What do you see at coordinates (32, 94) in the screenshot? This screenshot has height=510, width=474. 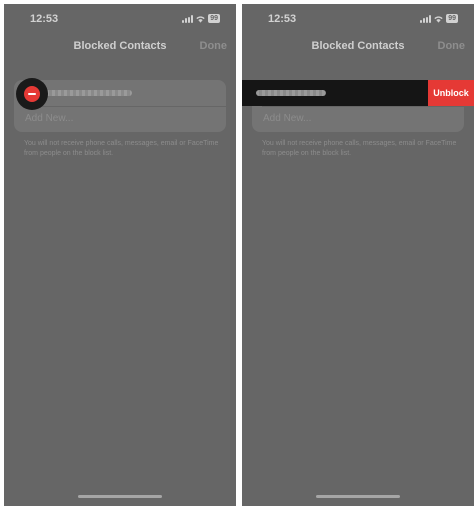 I see `minus-circle-icon` at bounding box center [32, 94].